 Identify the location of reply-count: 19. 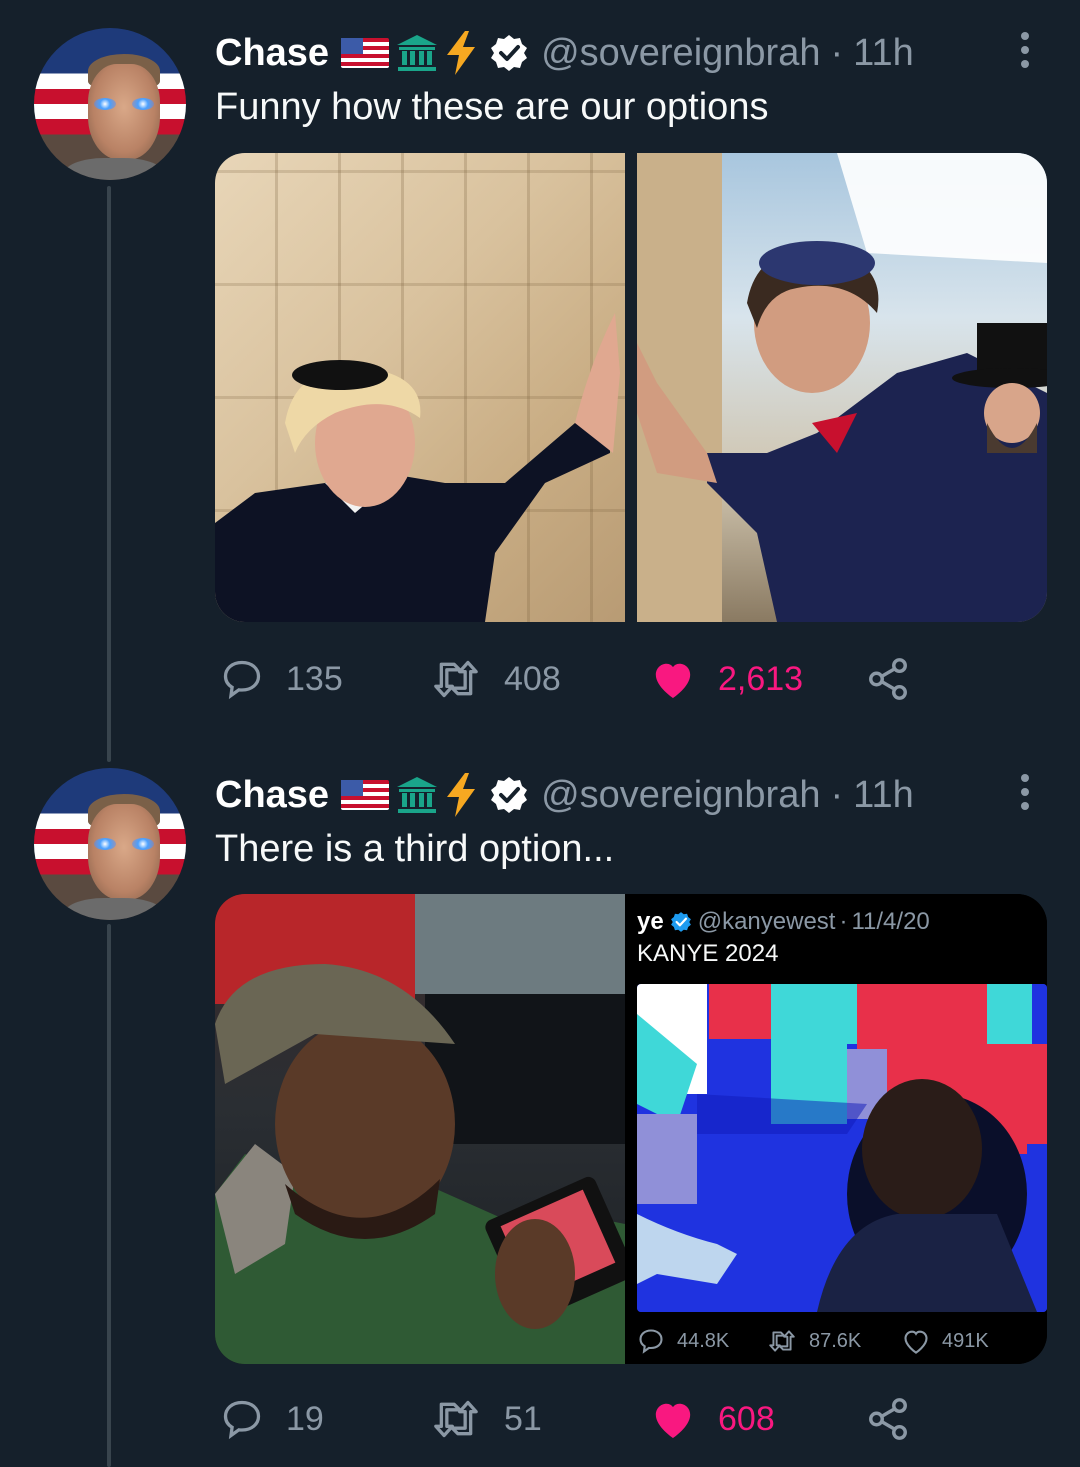
(305, 1418).